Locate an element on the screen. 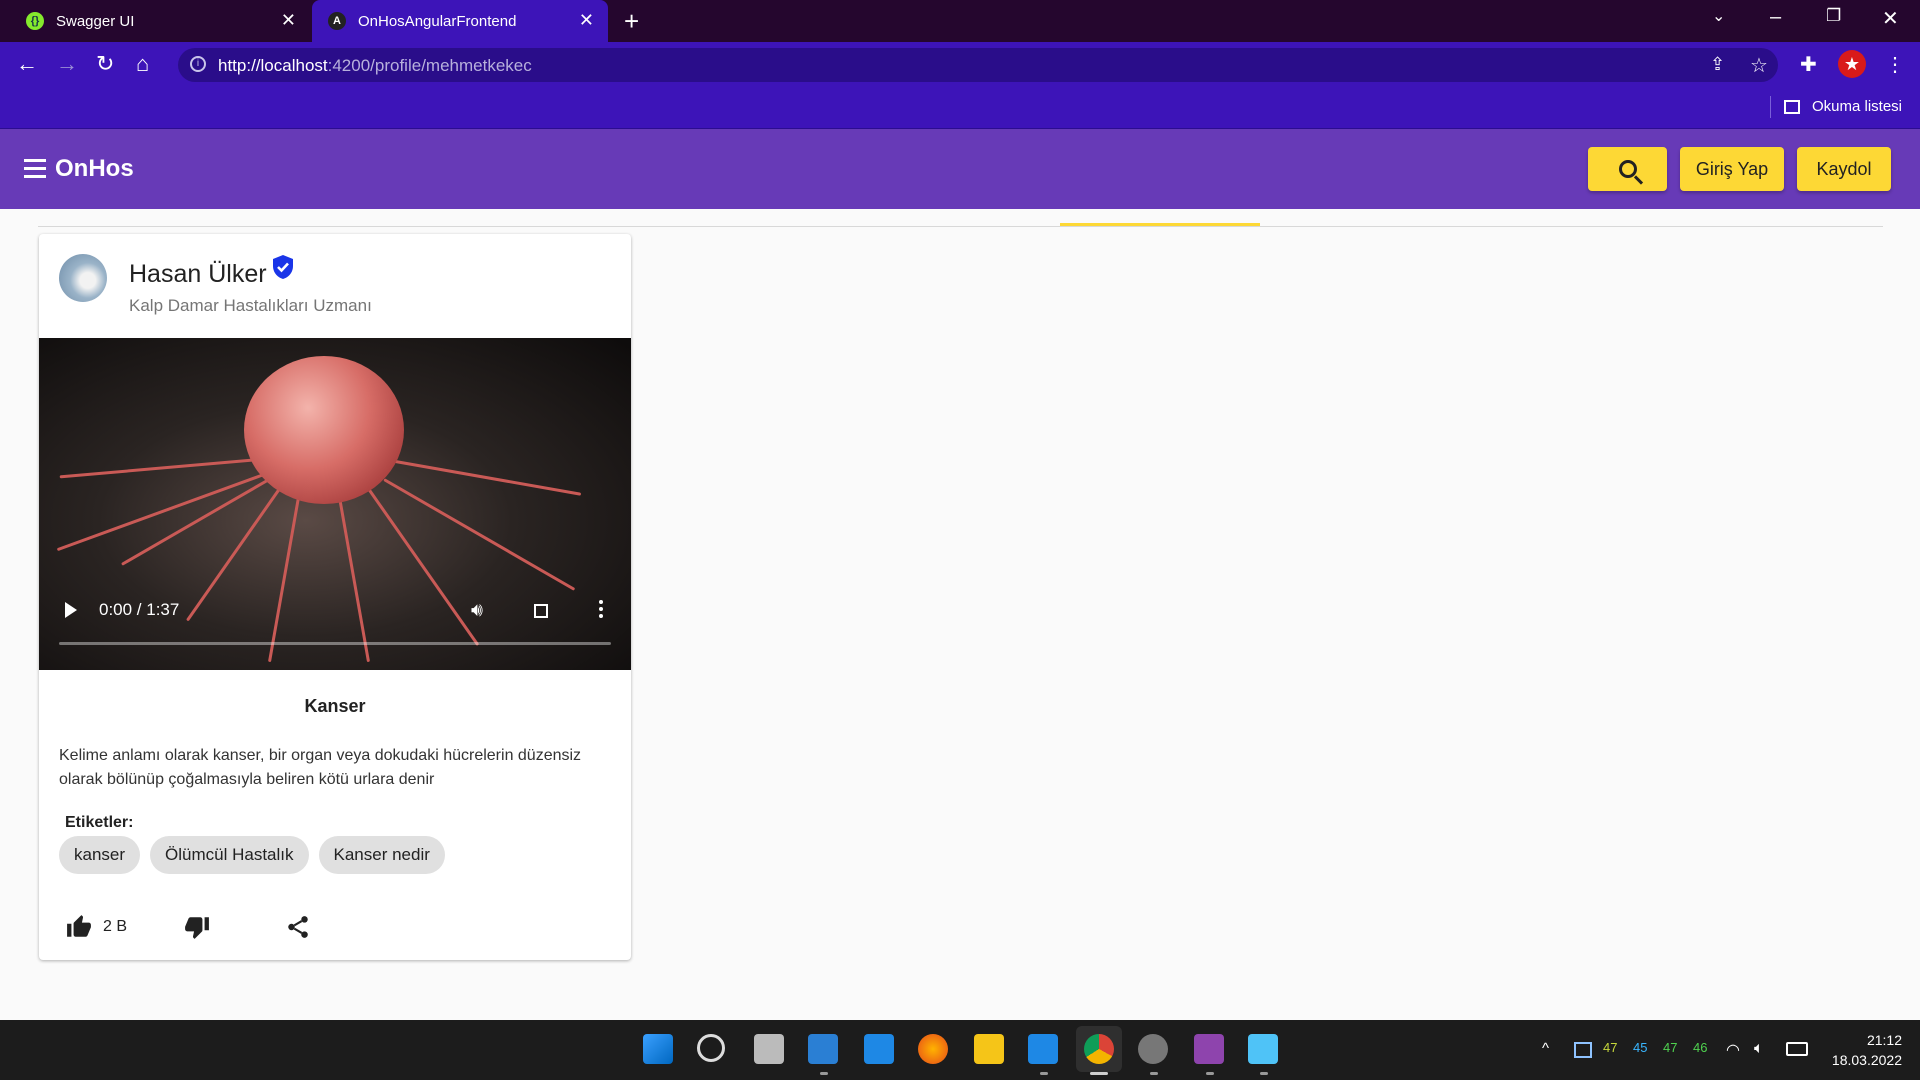 This screenshot has height=1080, width=1920. speaker-icon: 🔈︎ is located at coordinates (1759, 1049).